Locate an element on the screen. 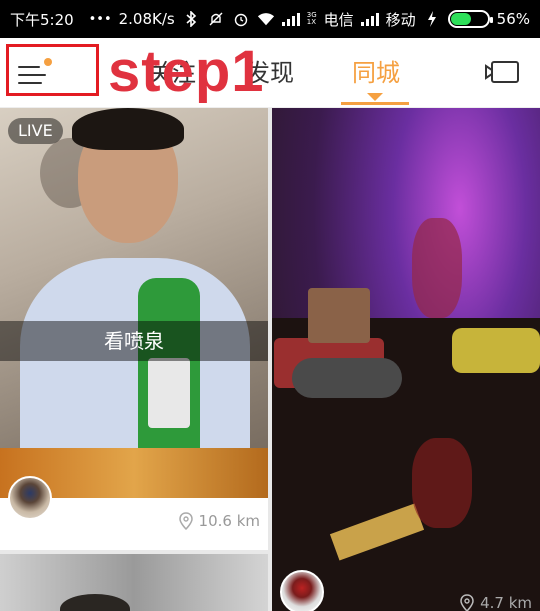 The image size is (540, 611). cast-button is located at coordinates (502, 72).